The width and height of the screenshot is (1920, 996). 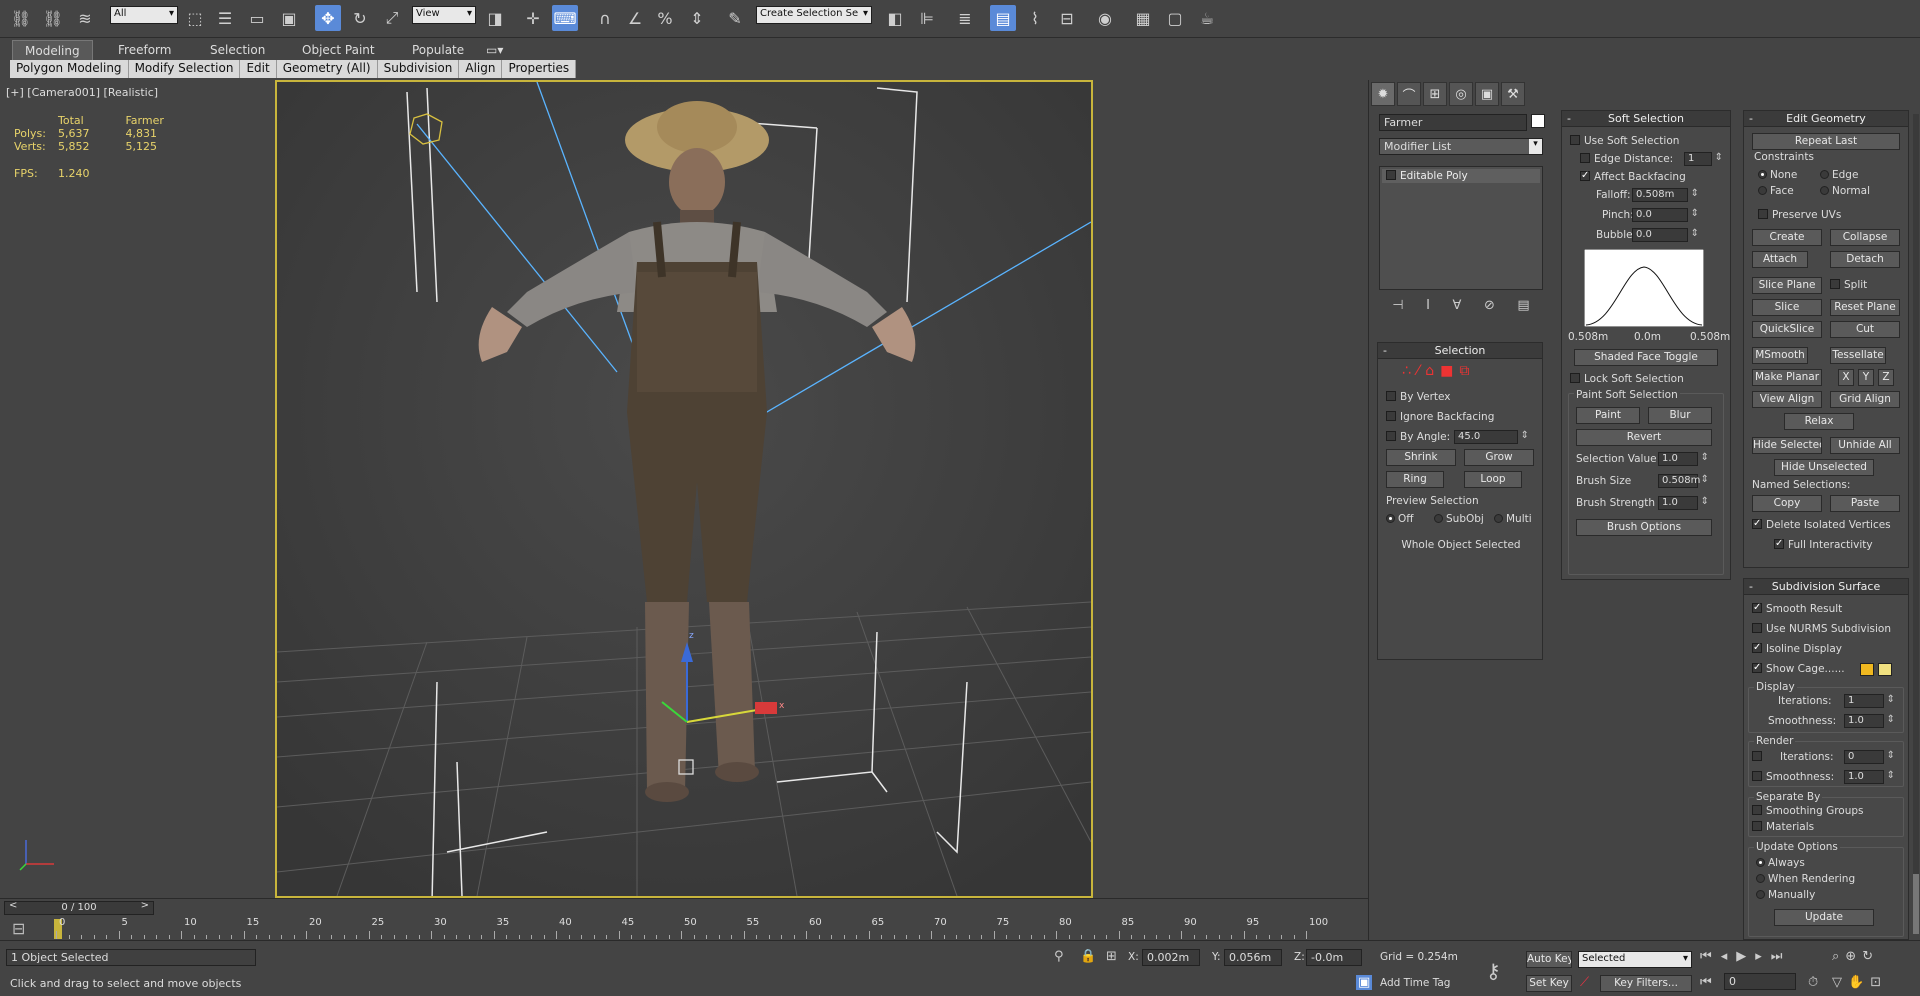 What do you see at coordinates (1787, 307) in the screenshot?
I see `slice-button: Slice` at bounding box center [1787, 307].